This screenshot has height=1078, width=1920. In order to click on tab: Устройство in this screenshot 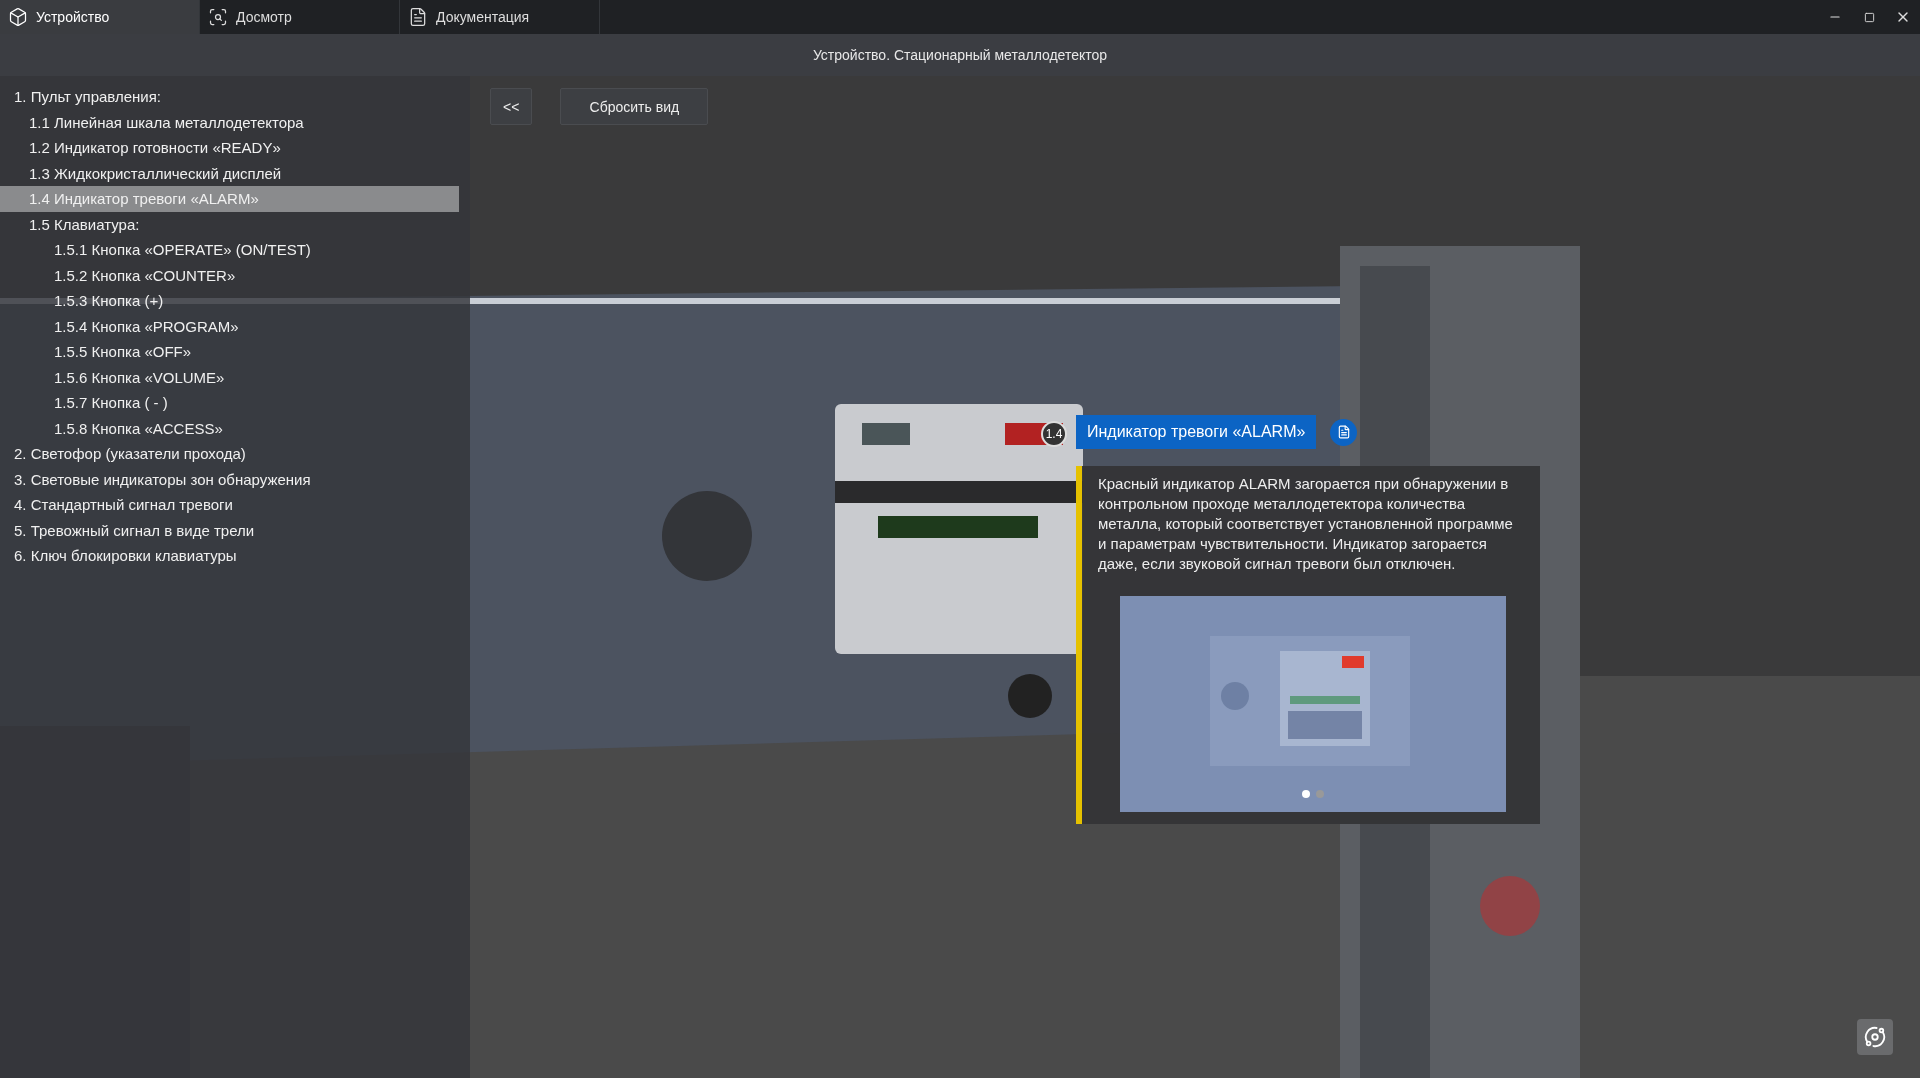, I will do `click(100, 17)`.